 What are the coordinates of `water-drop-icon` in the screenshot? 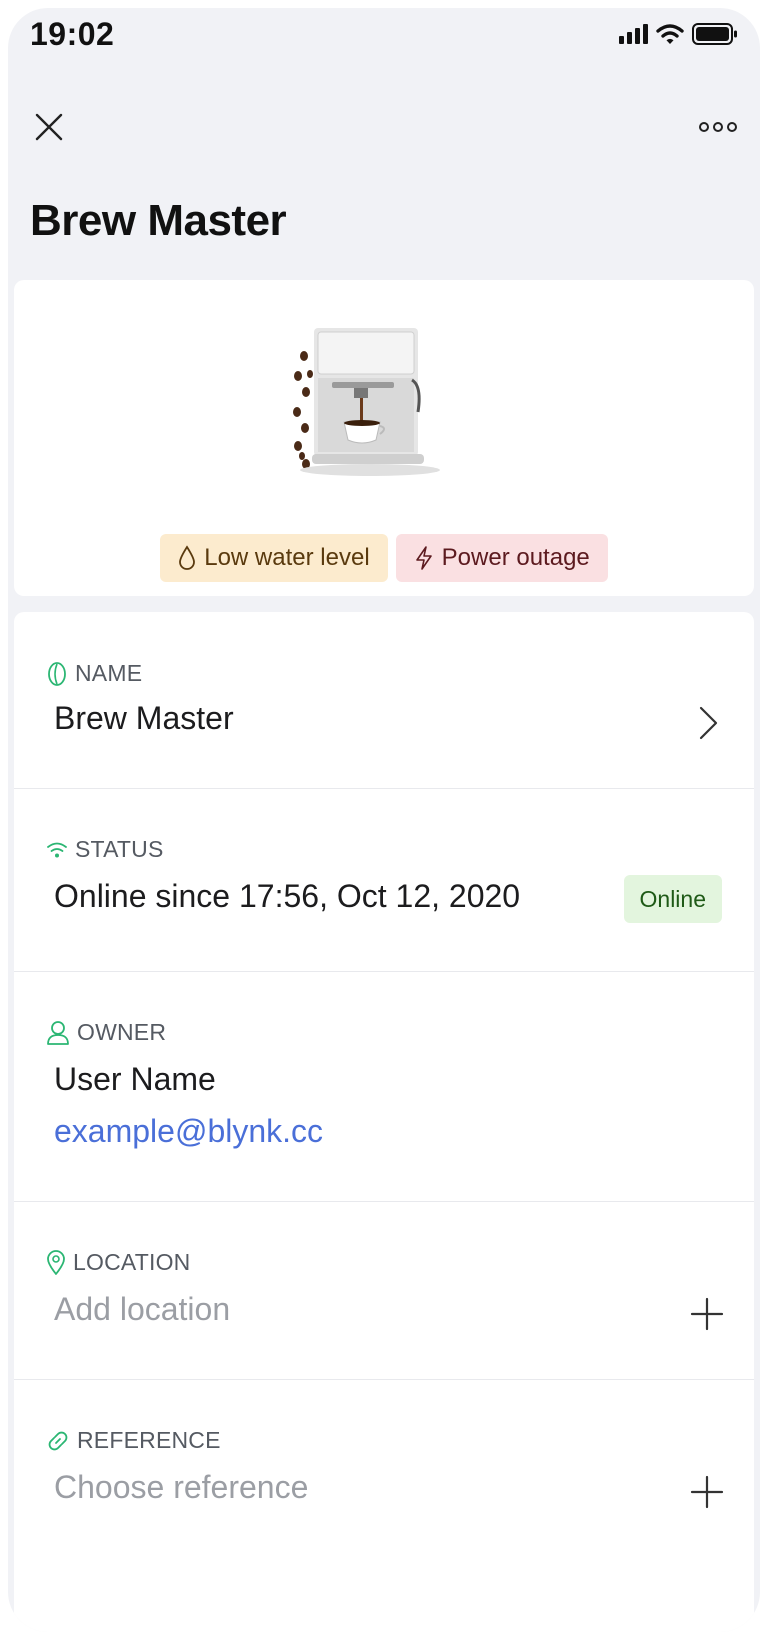 It's located at (187, 557).